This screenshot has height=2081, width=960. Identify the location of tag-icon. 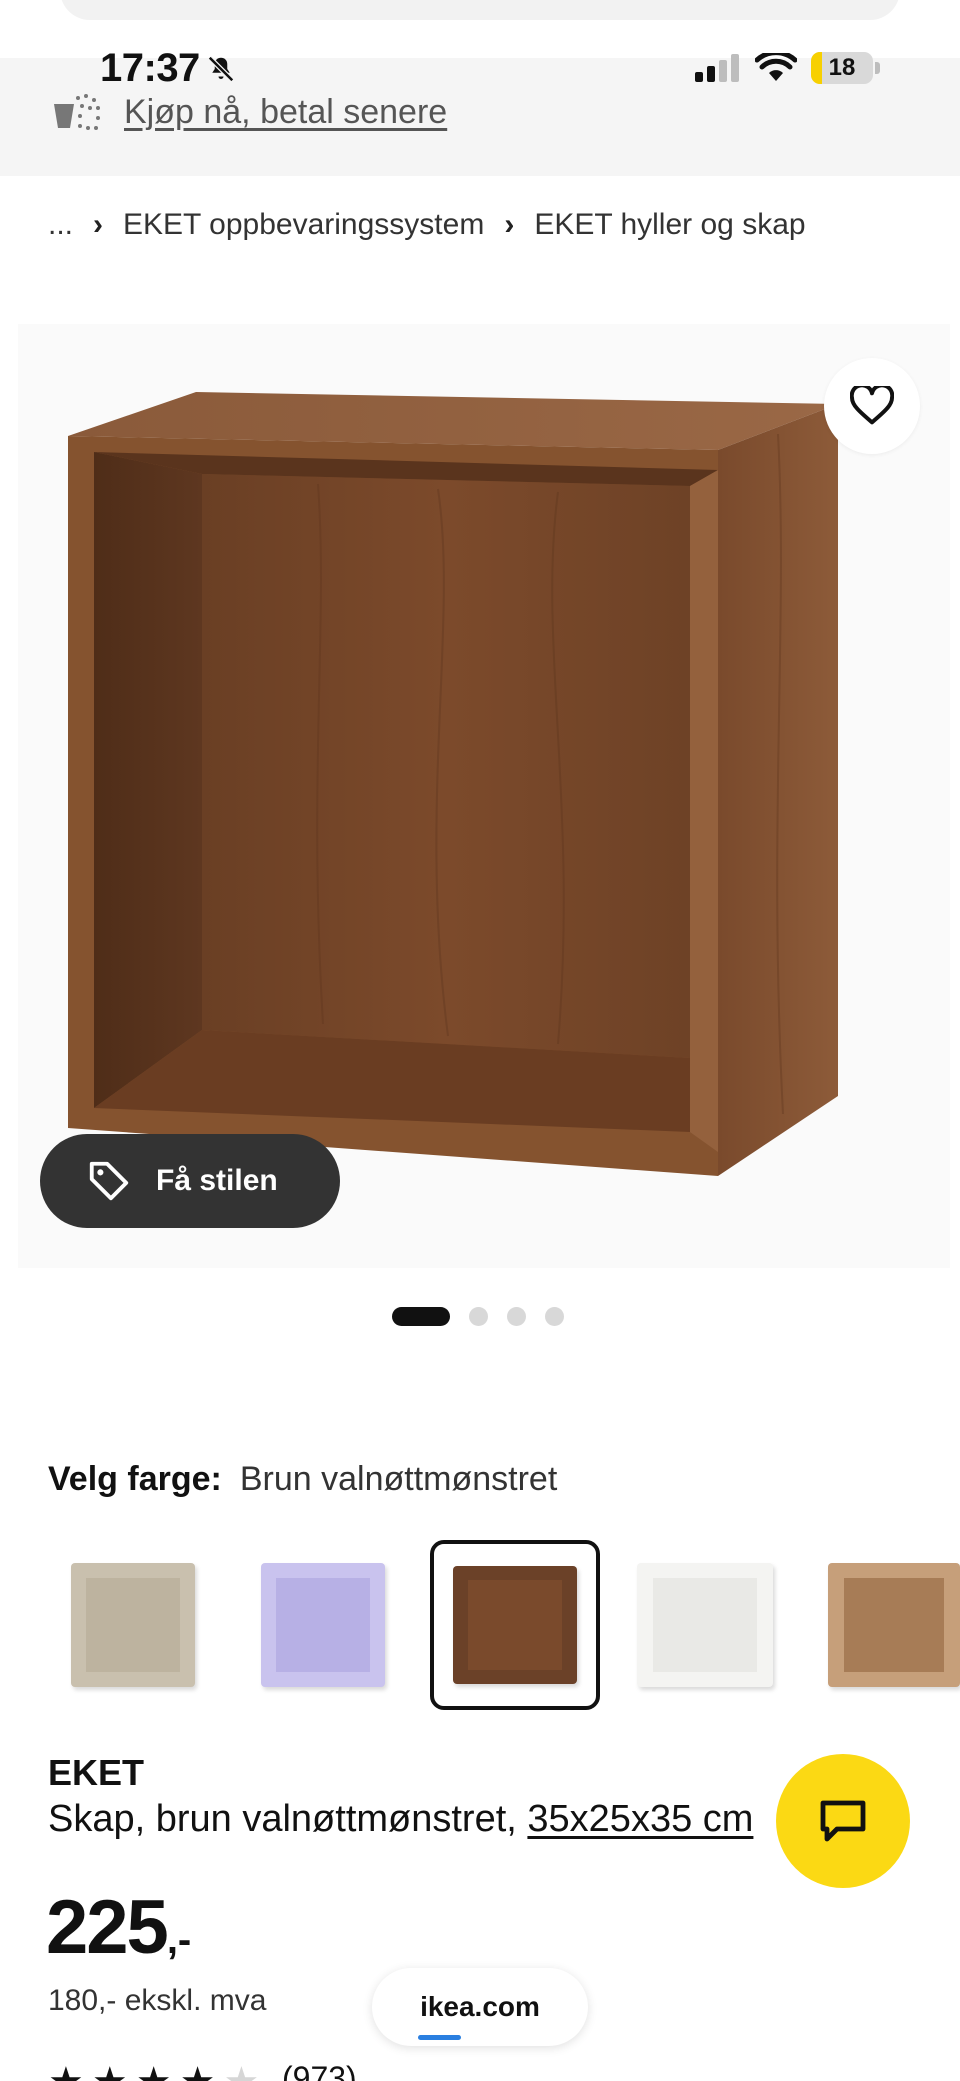
(109, 1181).